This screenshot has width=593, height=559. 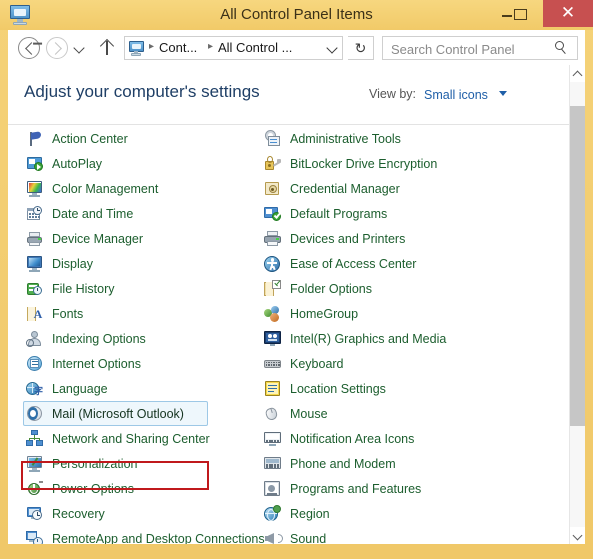 I want to click on programs-features-icon, so click(x=272, y=488).